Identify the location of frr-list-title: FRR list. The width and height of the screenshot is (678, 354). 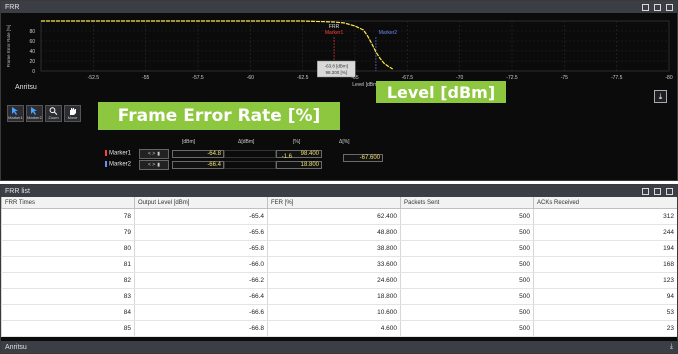
(17, 191).